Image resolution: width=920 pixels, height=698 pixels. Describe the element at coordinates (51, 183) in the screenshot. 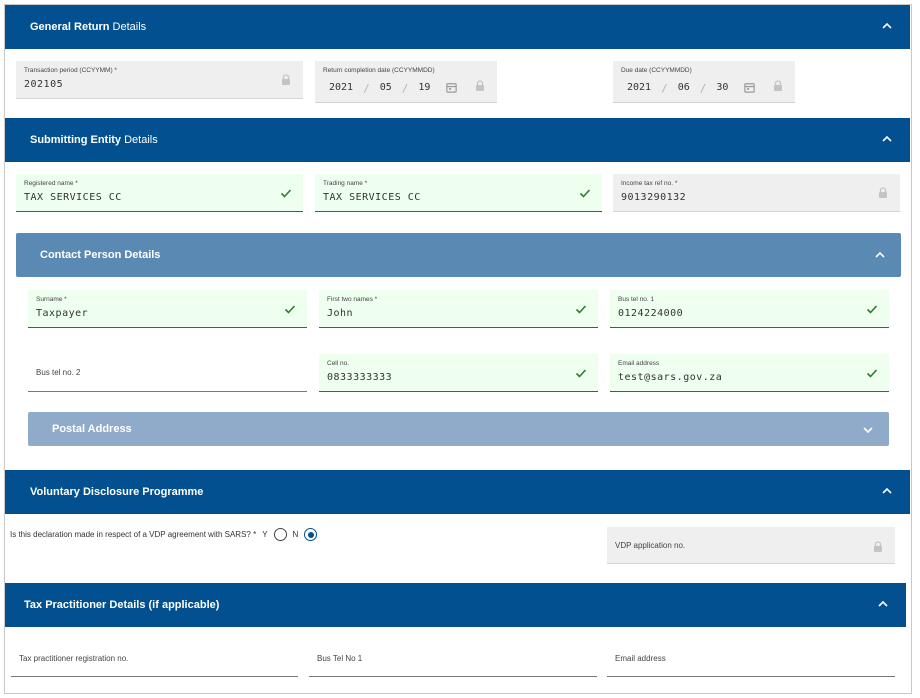

I see `registered-name-label: Registered name *` at that location.